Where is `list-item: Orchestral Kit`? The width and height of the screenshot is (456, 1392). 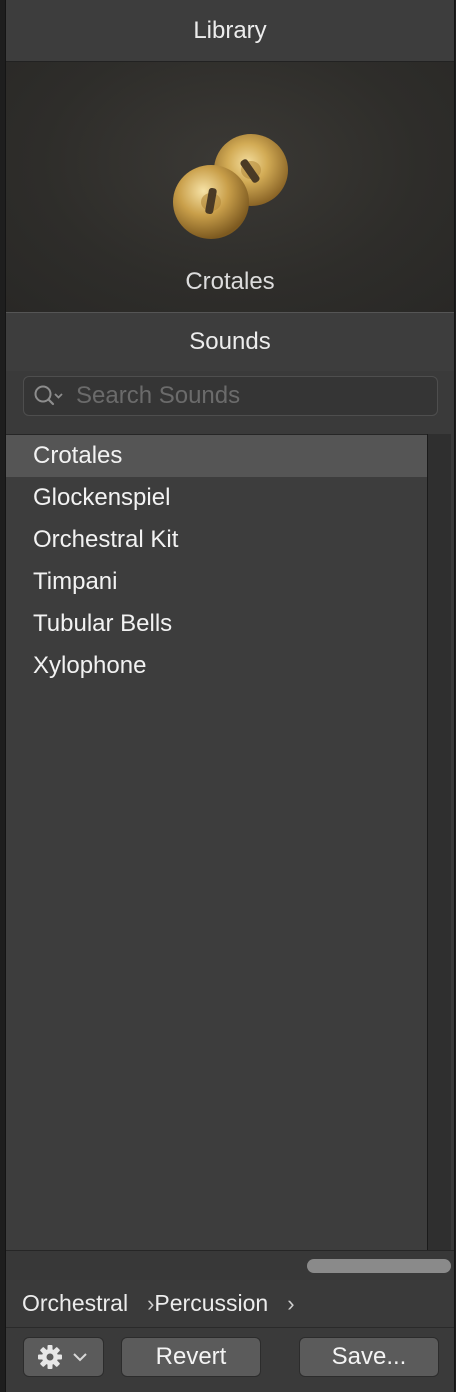 list-item: Orchestral Kit is located at coordinates (216, 540).